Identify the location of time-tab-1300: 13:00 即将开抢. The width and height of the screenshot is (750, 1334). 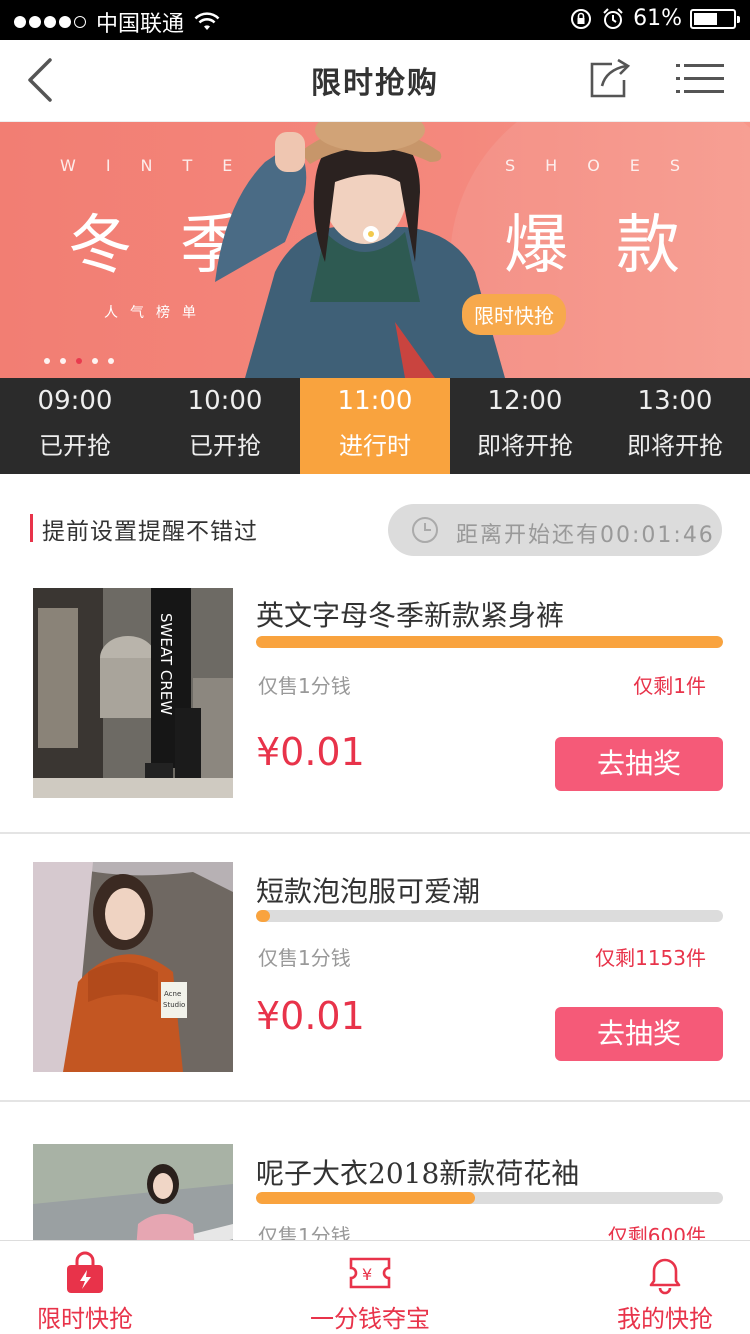
(675, 426).